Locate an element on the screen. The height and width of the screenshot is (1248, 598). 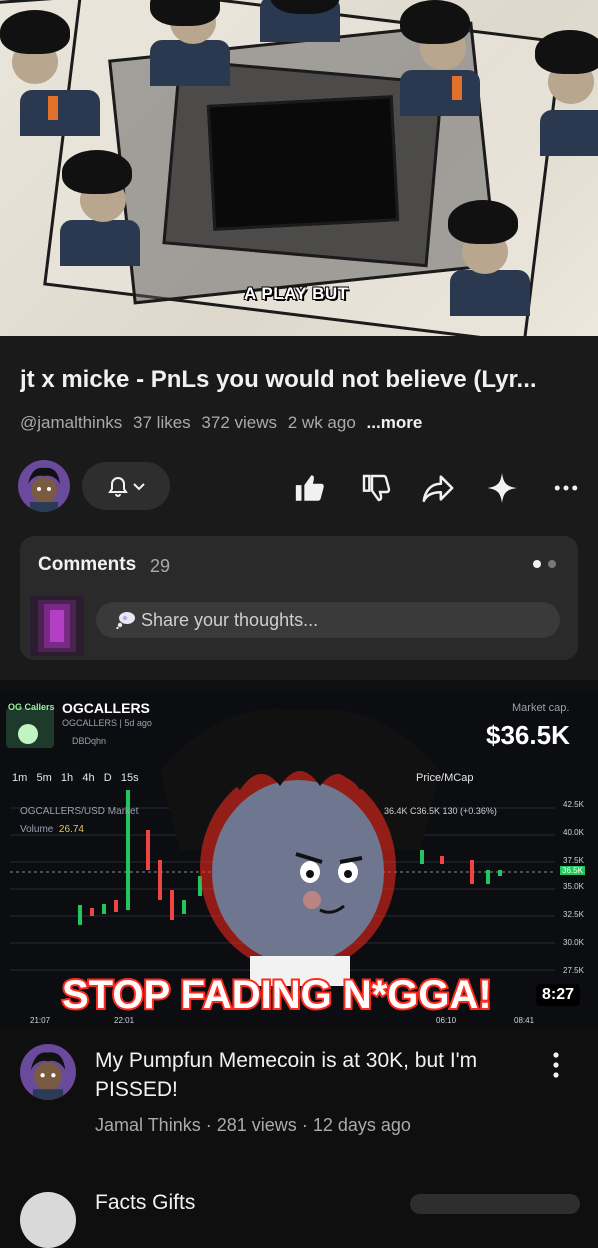
upload-age: 2 wk ago is located at coordinates (321, 422).